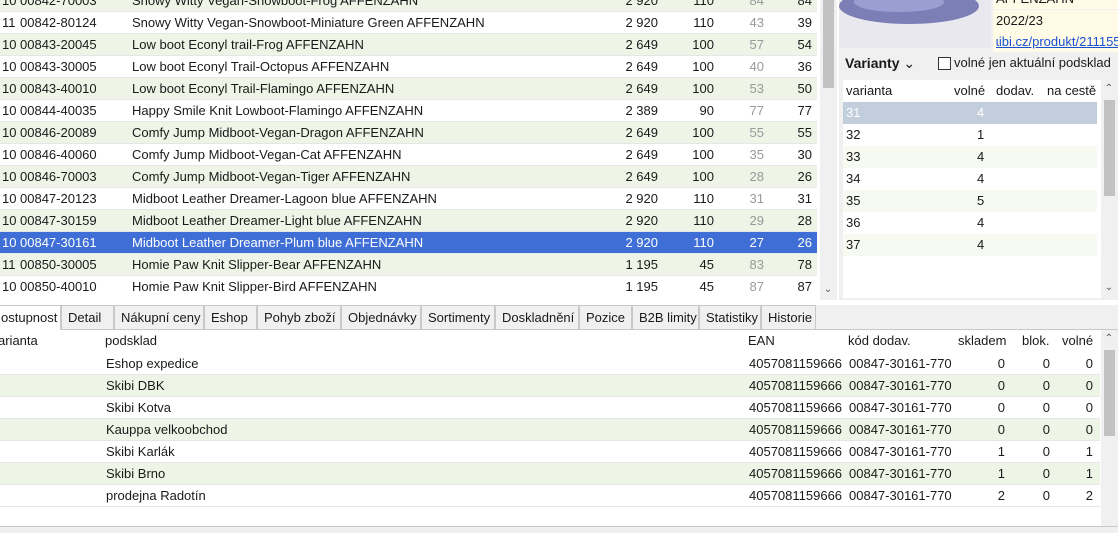 The image size is (1118, 533). What do you see at coordinates (969, 91) in the screenshot?
I see `header-free: volné` at bounding box center [969, 91].